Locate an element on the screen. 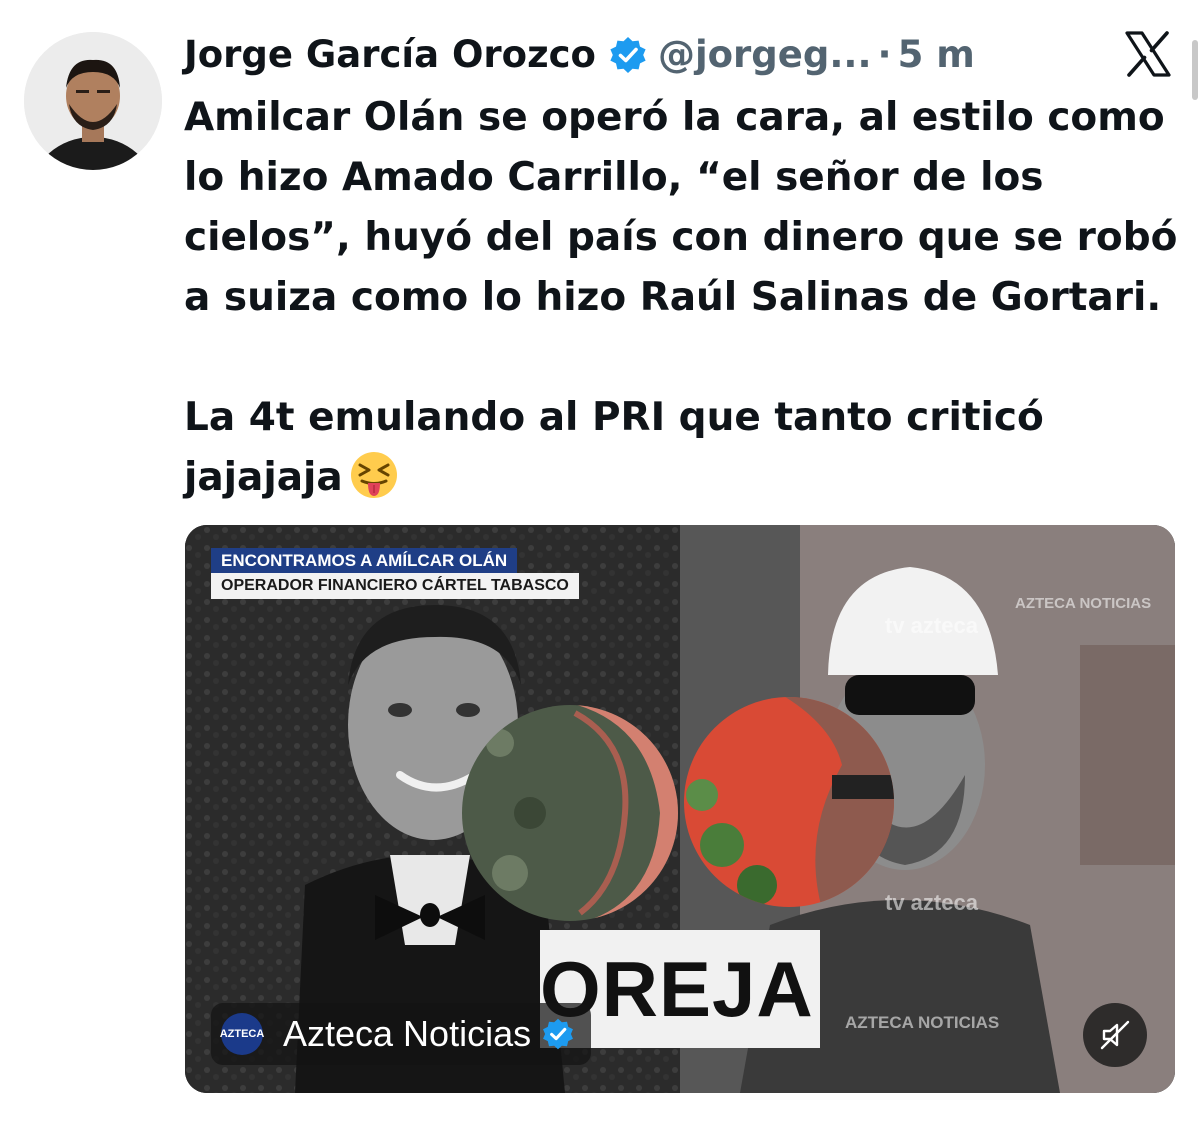 The width and height of the screenshot is (1200, 1126). ear-comparison-left-circle is located at coordinates (570, 813).